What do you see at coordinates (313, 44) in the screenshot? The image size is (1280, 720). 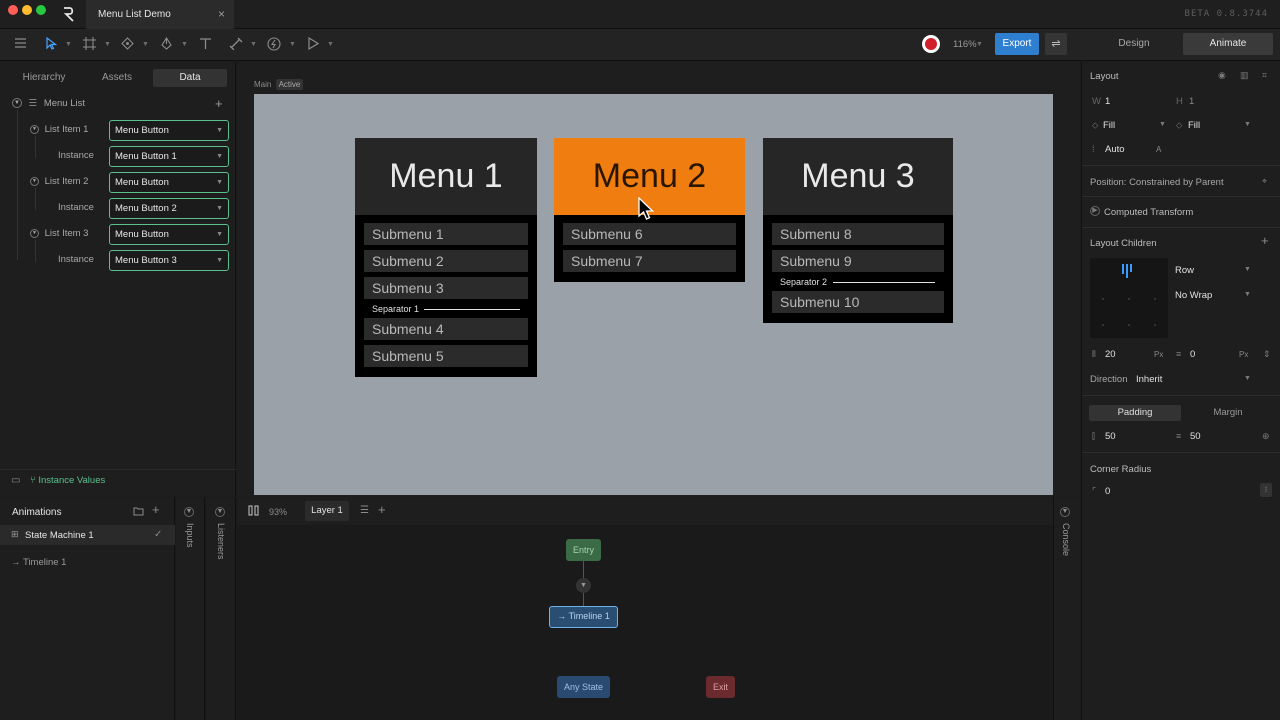 I see `play-icon` at bounding box center [313, 44].